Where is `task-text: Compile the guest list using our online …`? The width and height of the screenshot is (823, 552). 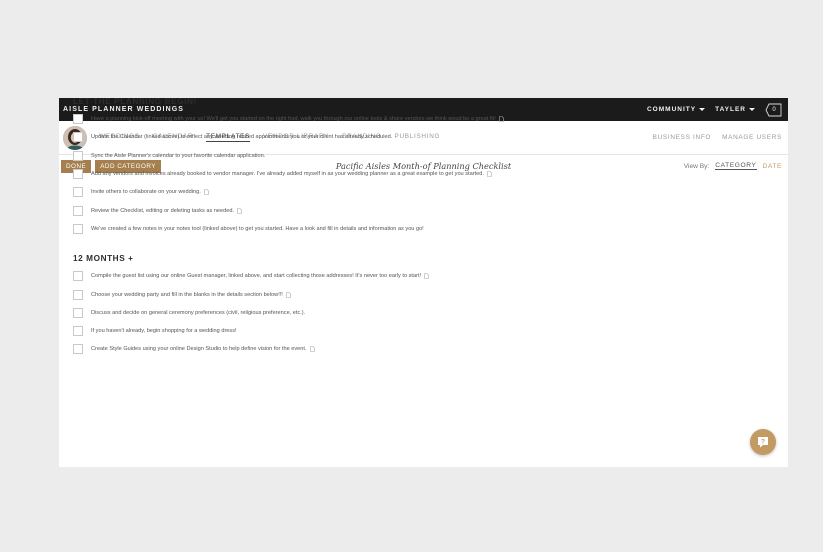
task-text: Compile the guest list using our online … is located at coordinates (256, 276).